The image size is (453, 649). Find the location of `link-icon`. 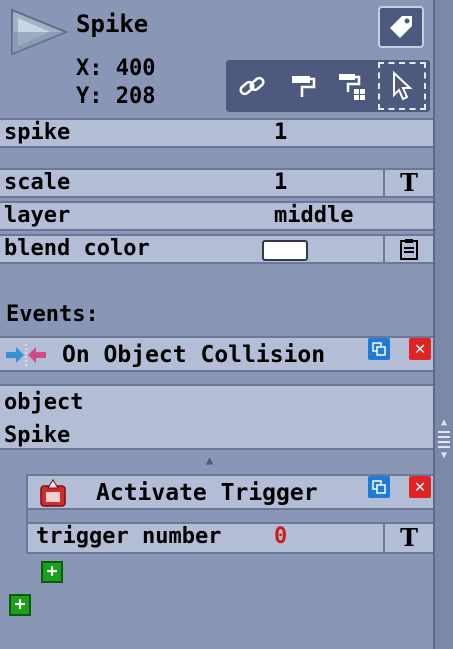

link-icon is located at coordinates (252, 86).